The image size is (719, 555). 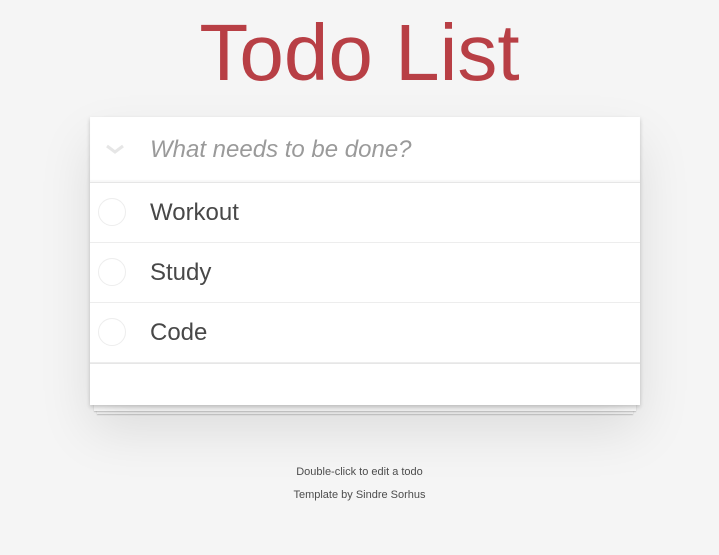 What do you see at coordinates (365, 384) in the screenshot?
I see `todo-footer` at bounding box center [365, 384].